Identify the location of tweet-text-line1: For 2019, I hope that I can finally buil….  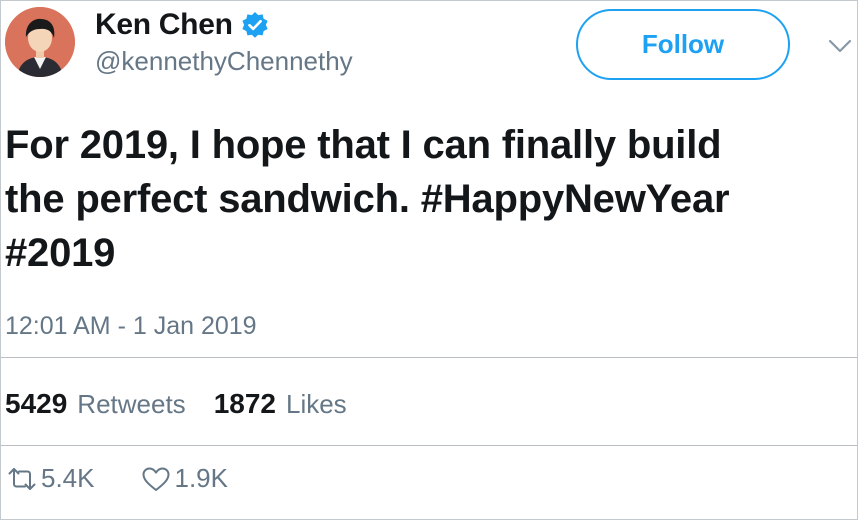
(363, 145).